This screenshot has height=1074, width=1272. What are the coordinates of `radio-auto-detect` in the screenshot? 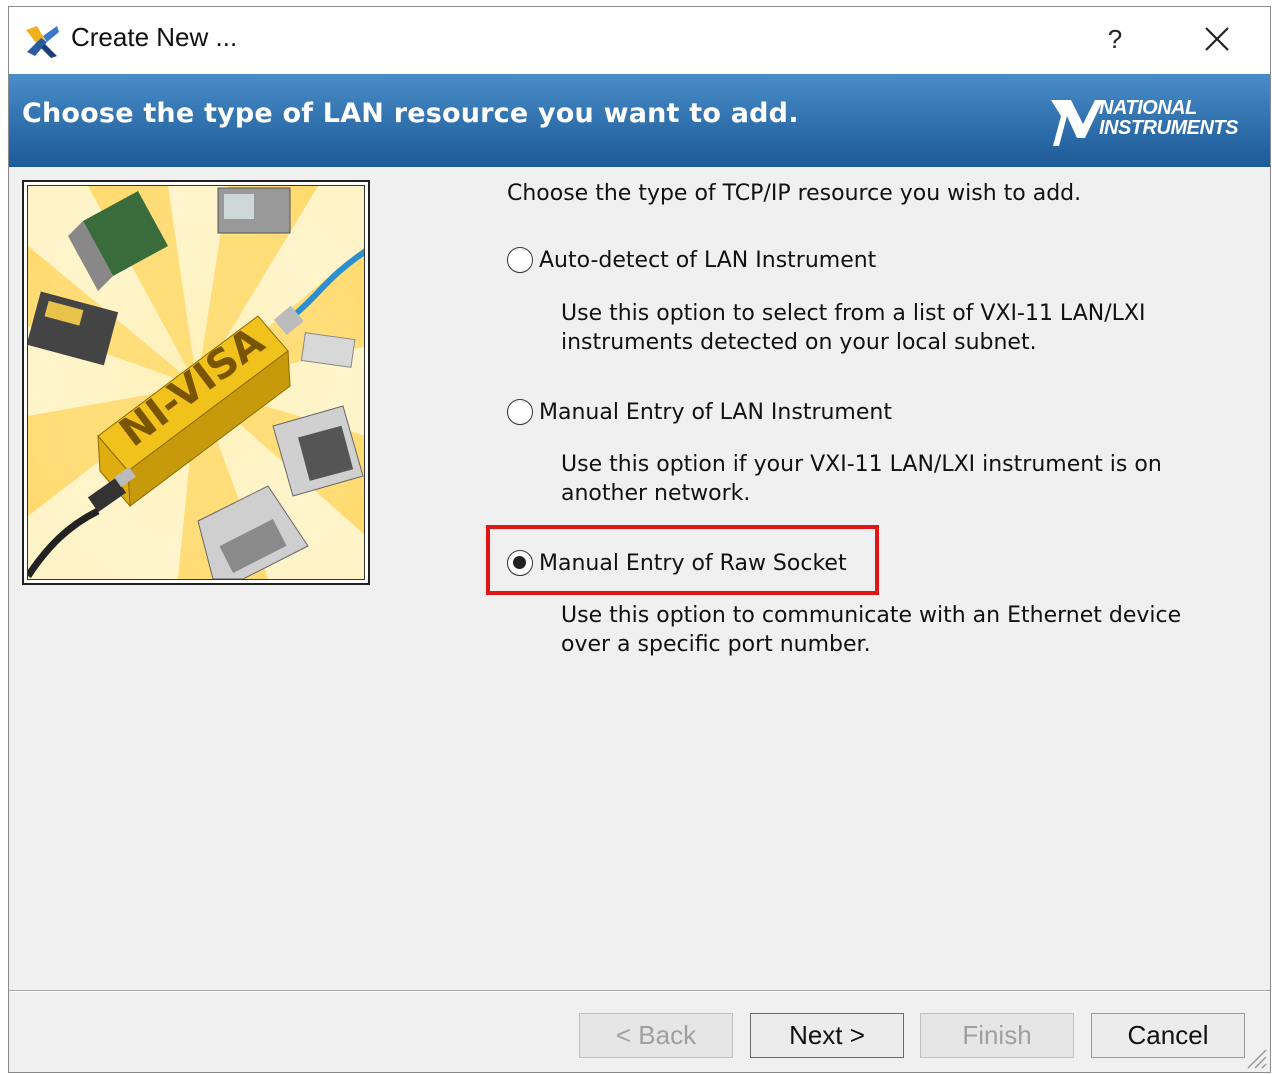 It's located at (520, 260).